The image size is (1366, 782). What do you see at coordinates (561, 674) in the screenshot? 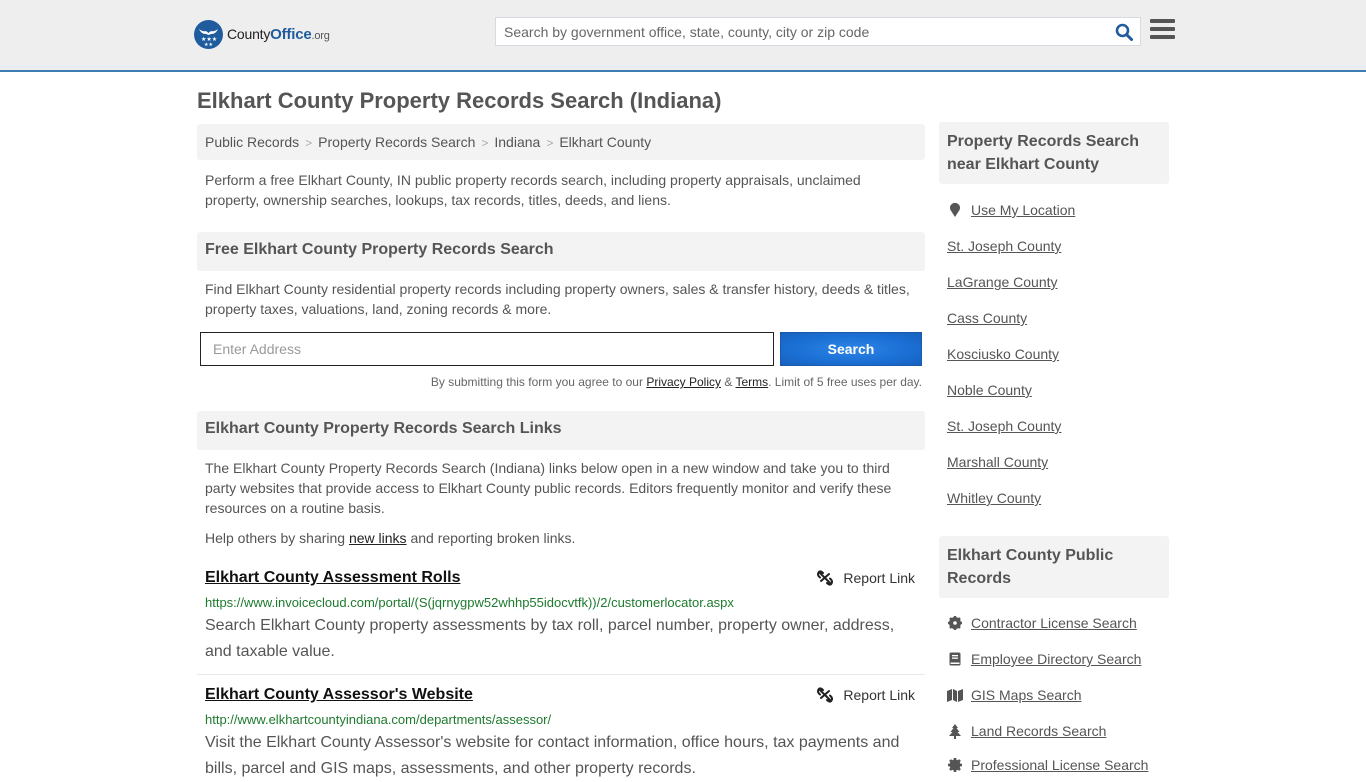
I see `divider` at bounding box center [561, 674].